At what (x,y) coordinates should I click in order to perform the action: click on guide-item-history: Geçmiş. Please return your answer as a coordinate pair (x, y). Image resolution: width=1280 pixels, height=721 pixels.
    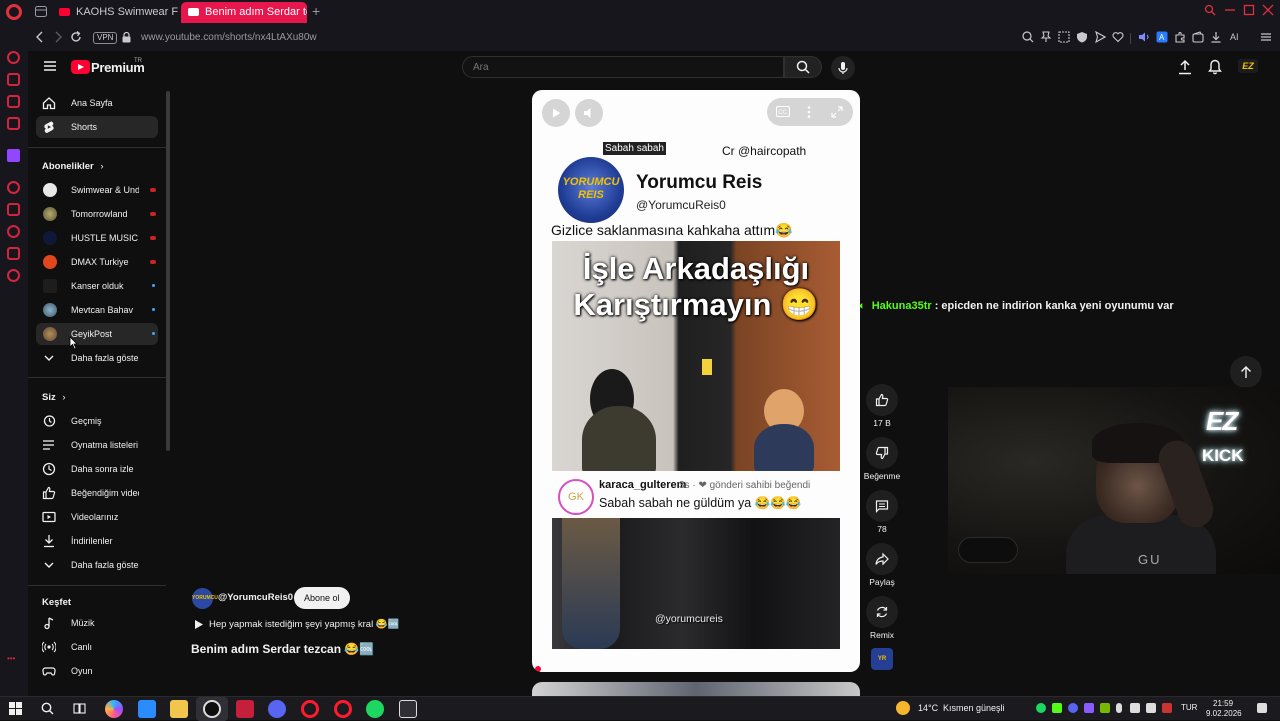
    Looking at the image, I should click on (97, 421).